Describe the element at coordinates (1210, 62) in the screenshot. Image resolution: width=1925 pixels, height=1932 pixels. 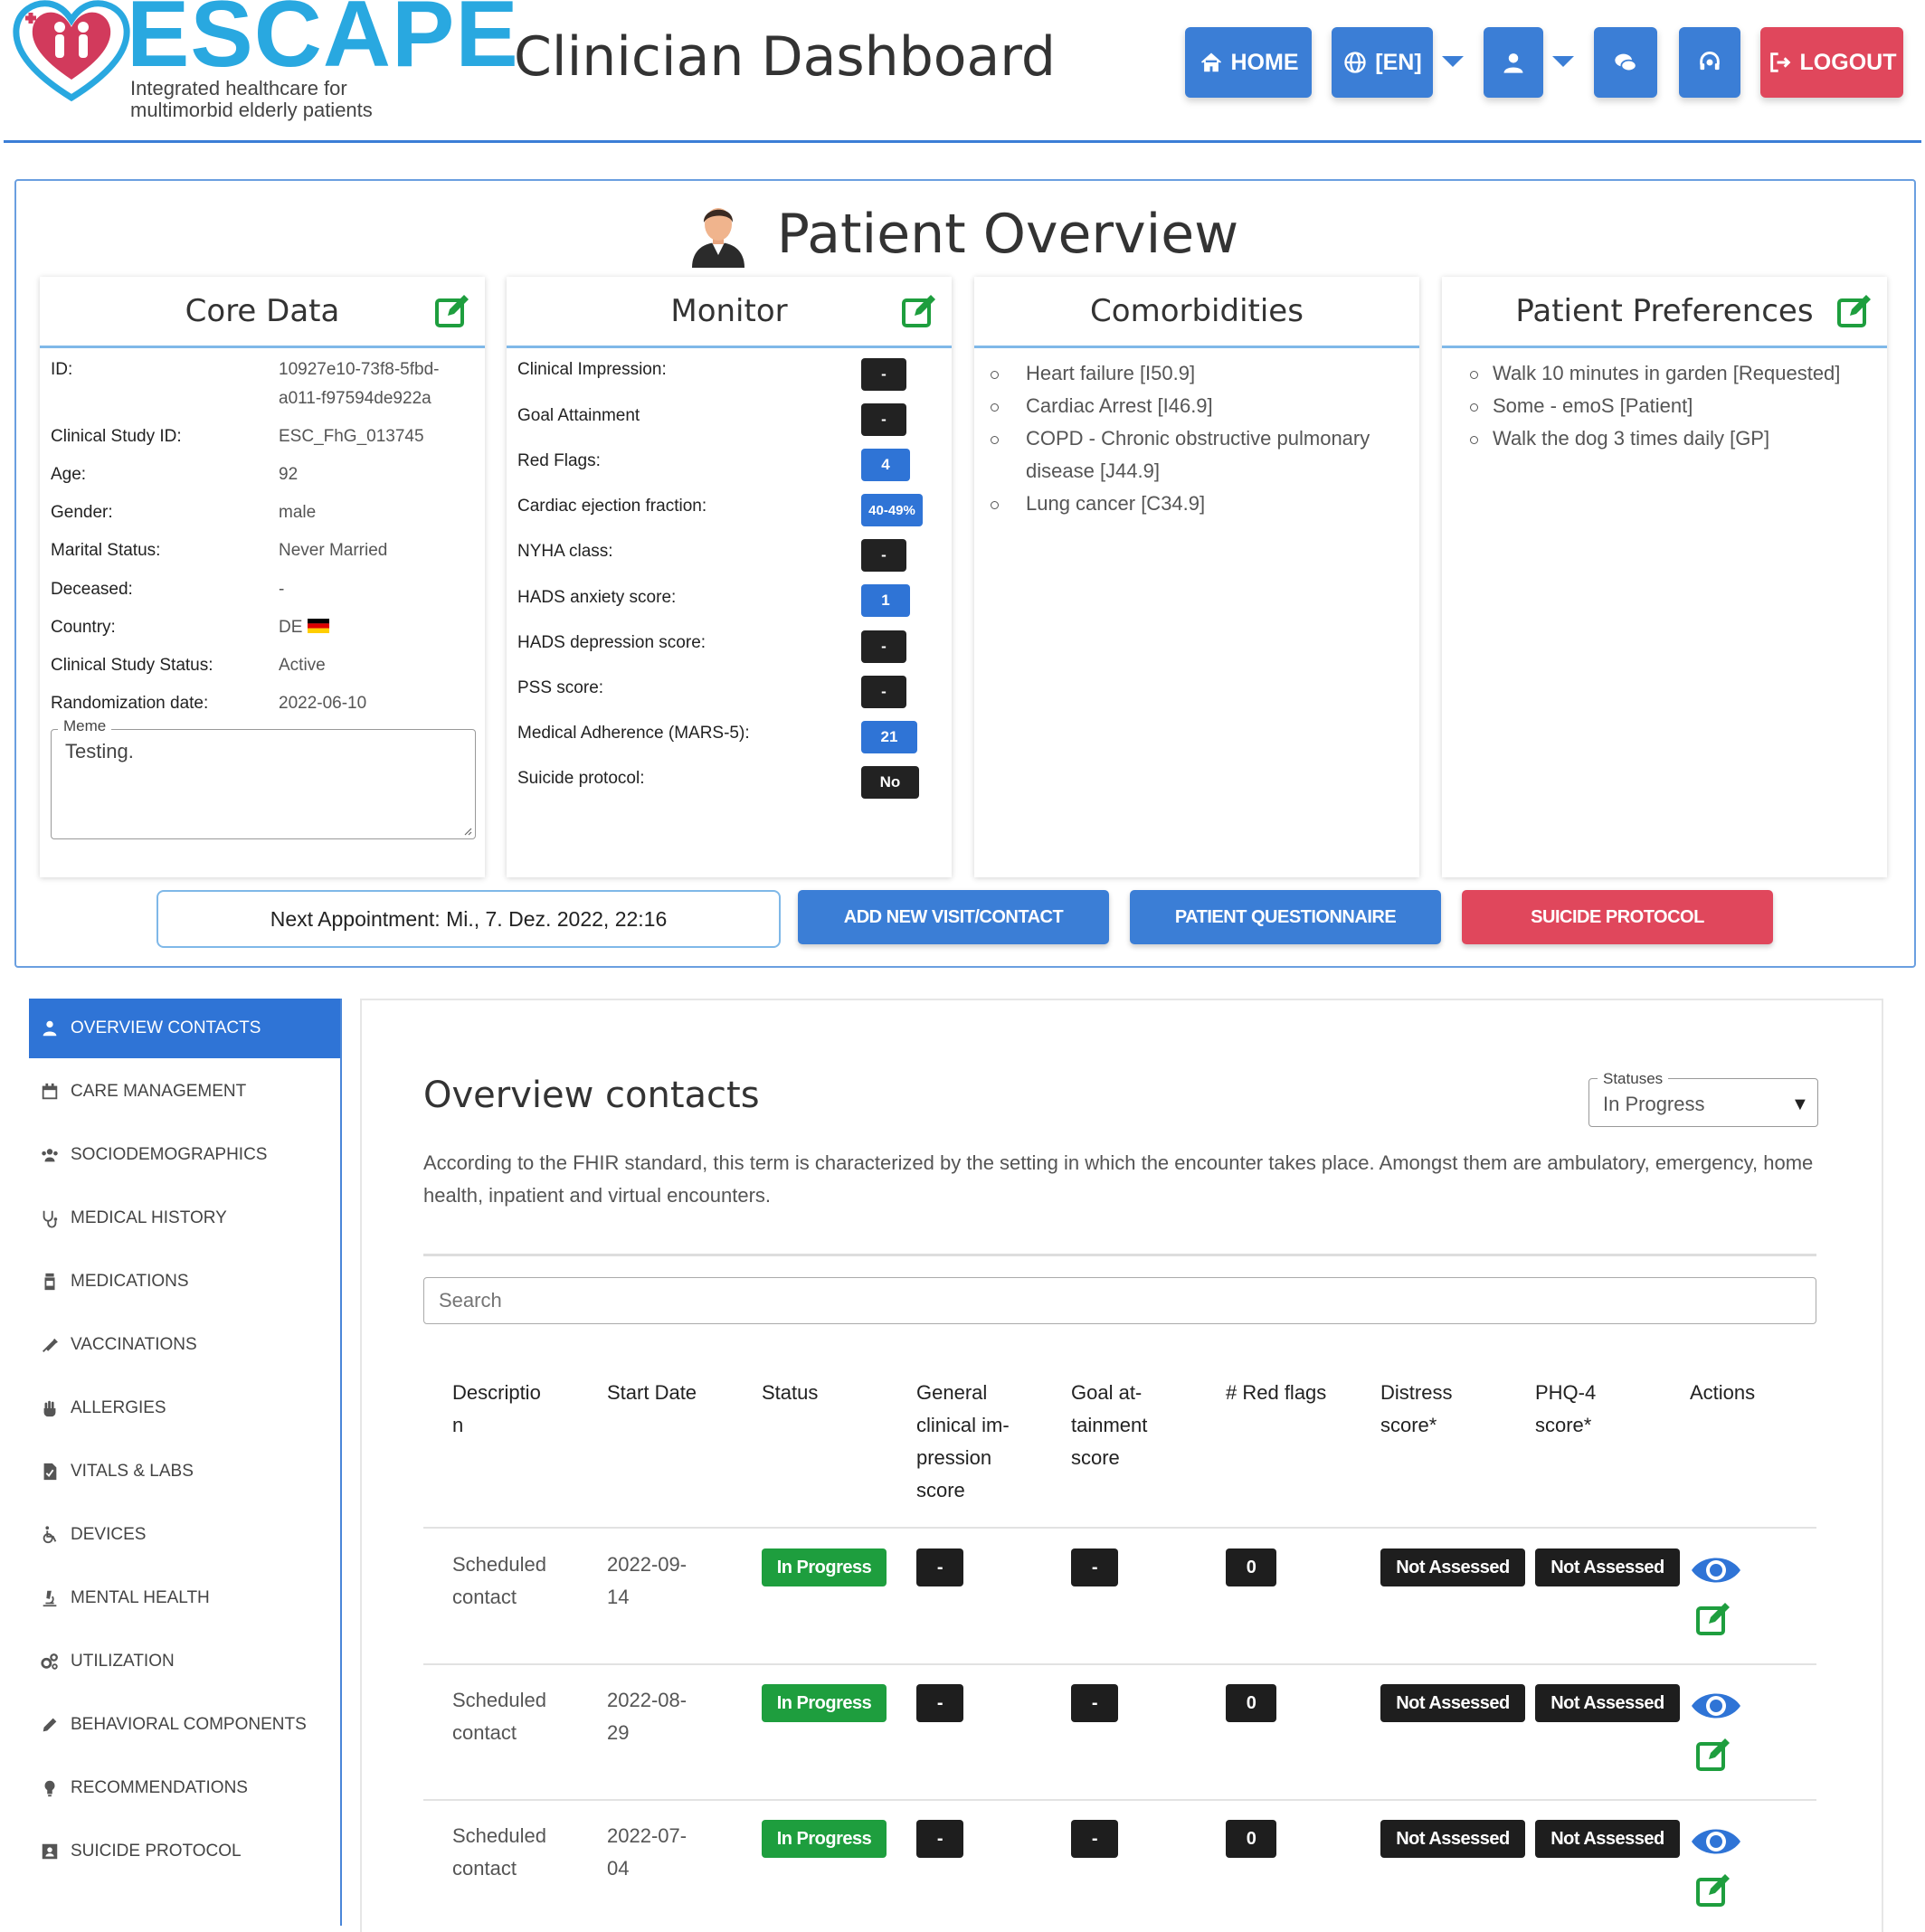
I see `home-icon` at that location.